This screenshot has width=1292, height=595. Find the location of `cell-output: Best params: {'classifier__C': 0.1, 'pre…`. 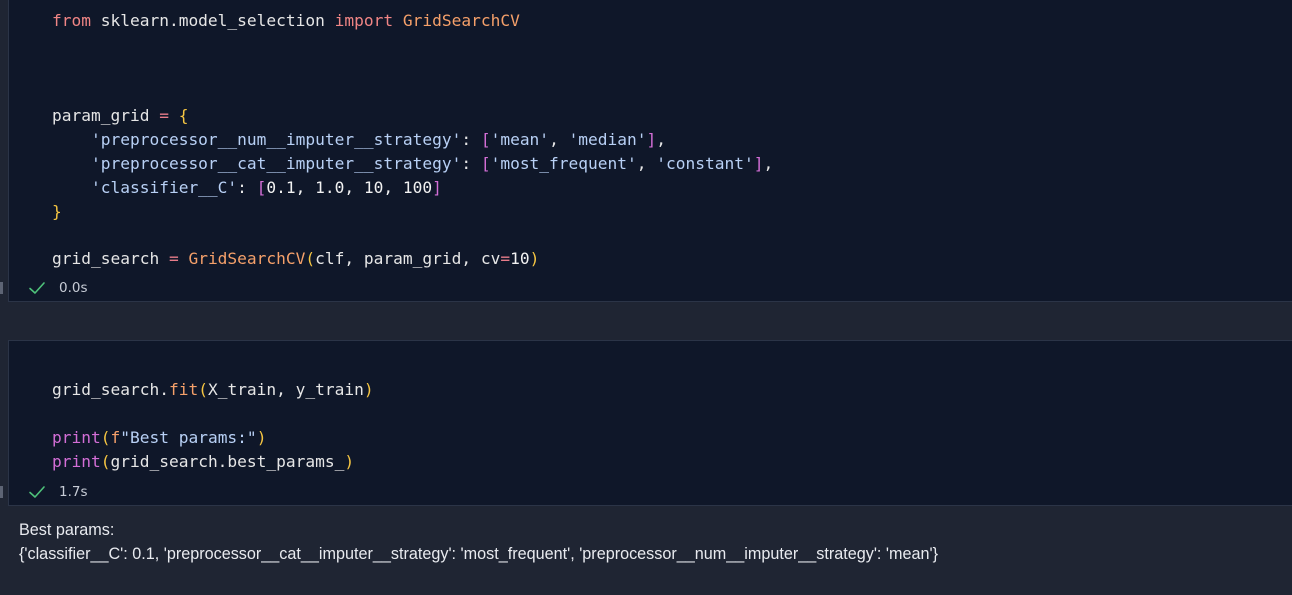

cell-output: Best params: {'classifier__C': 0.1, 'pre… is located at coordinates (646, 550).